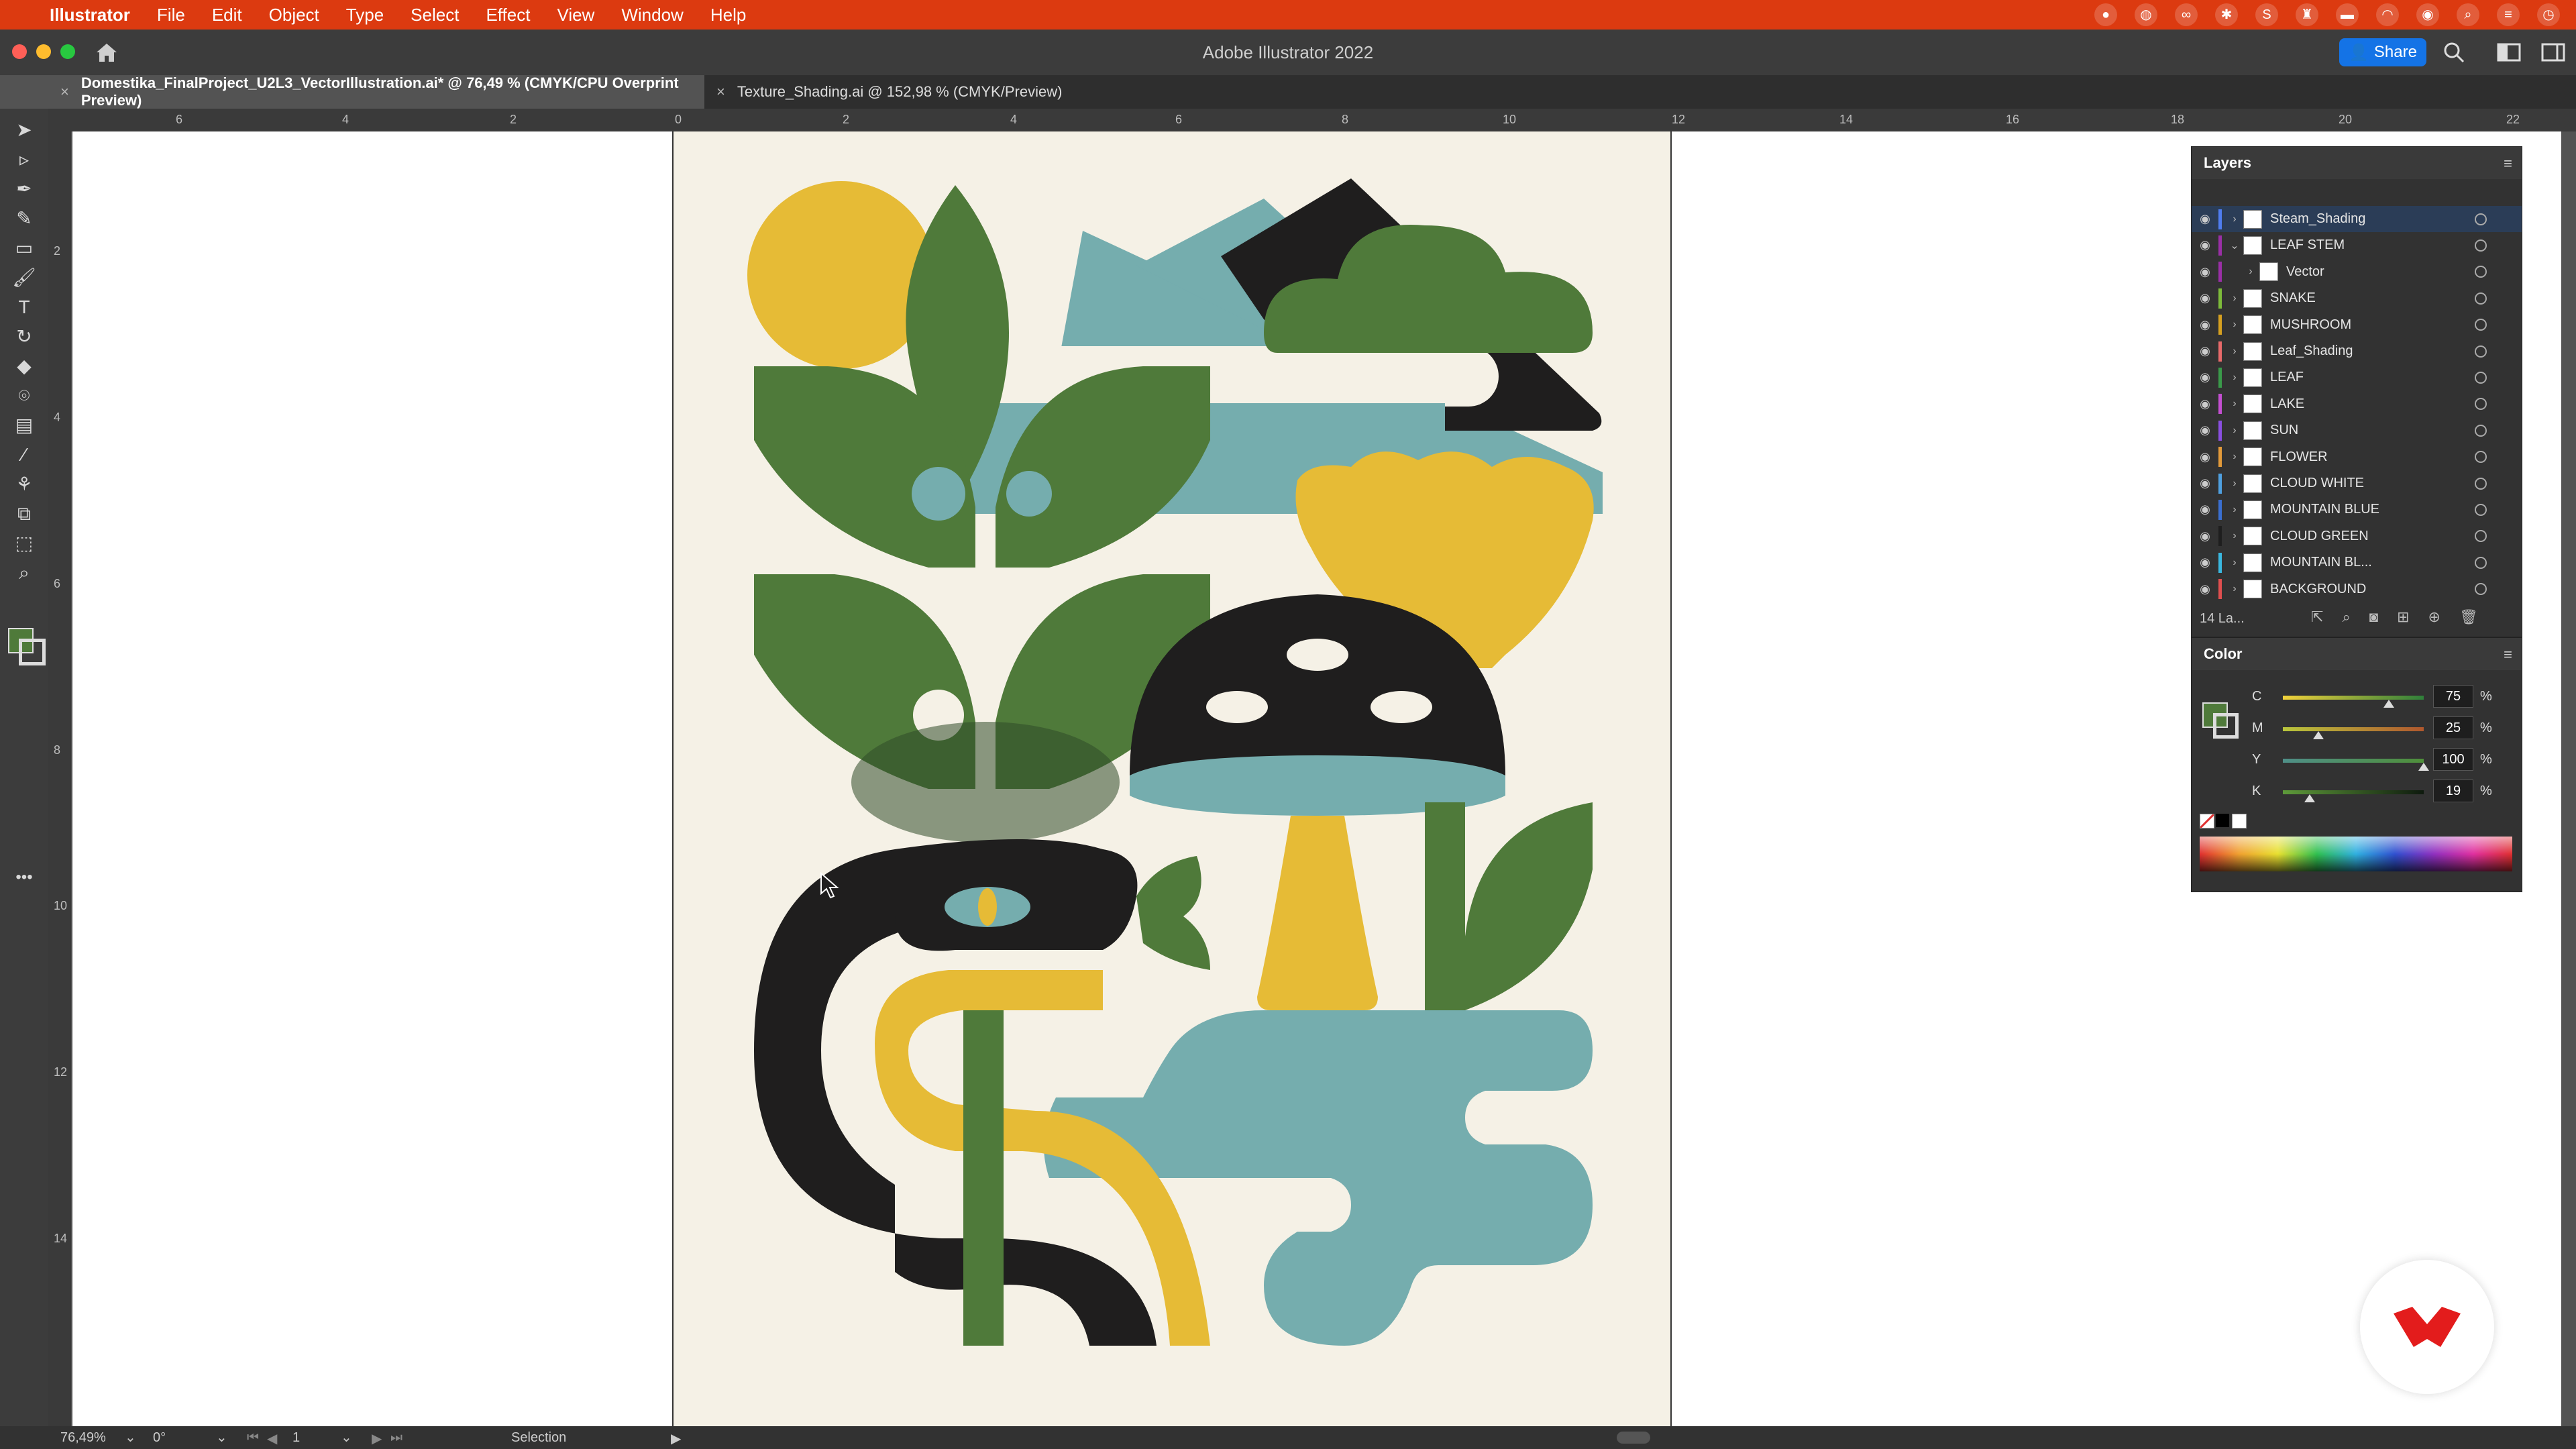  Describe the element at coordinates (2310, 325) in the screenshot. I see `layer-name: MUSHROOM` at that location.